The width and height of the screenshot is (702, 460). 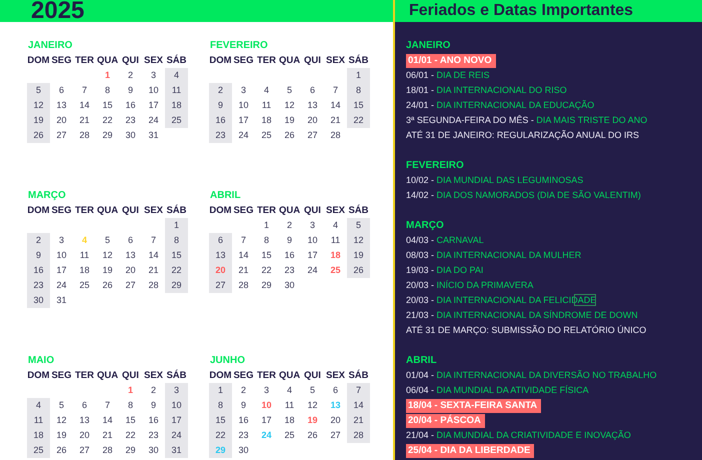 What do you see at coordinates (153, 90) in the screenshot?
I see `day-cell-text: 10` at bounding box center [153, 90].